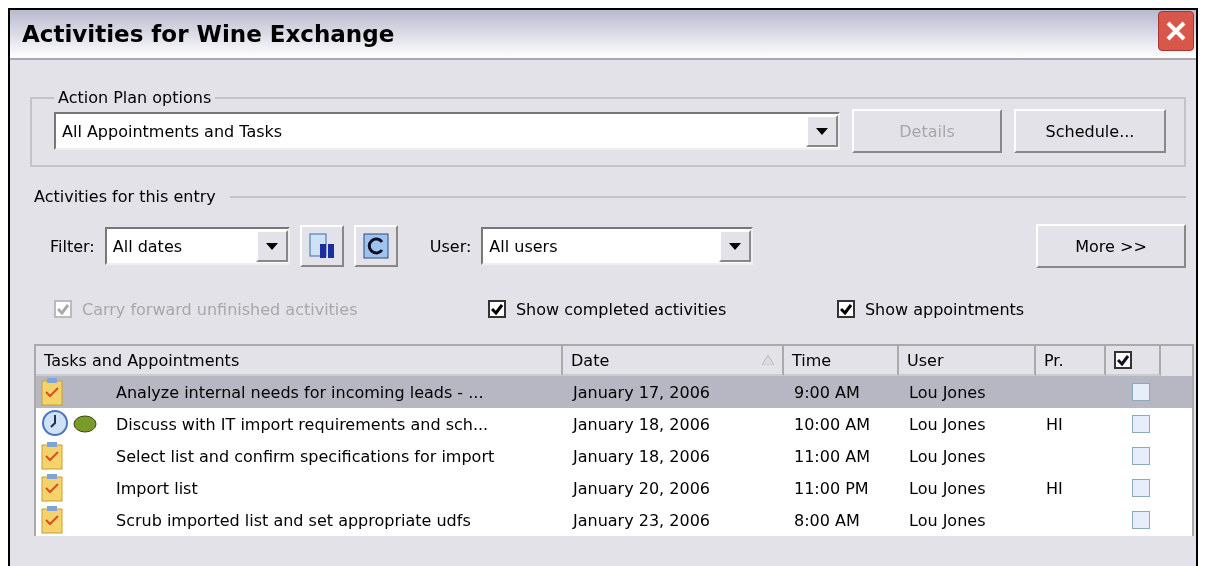  What do you see at coordinates (641, 520) in the screenshot?
I see `table-cell-text: January 23, 2006` at bounding box center [641, 520].